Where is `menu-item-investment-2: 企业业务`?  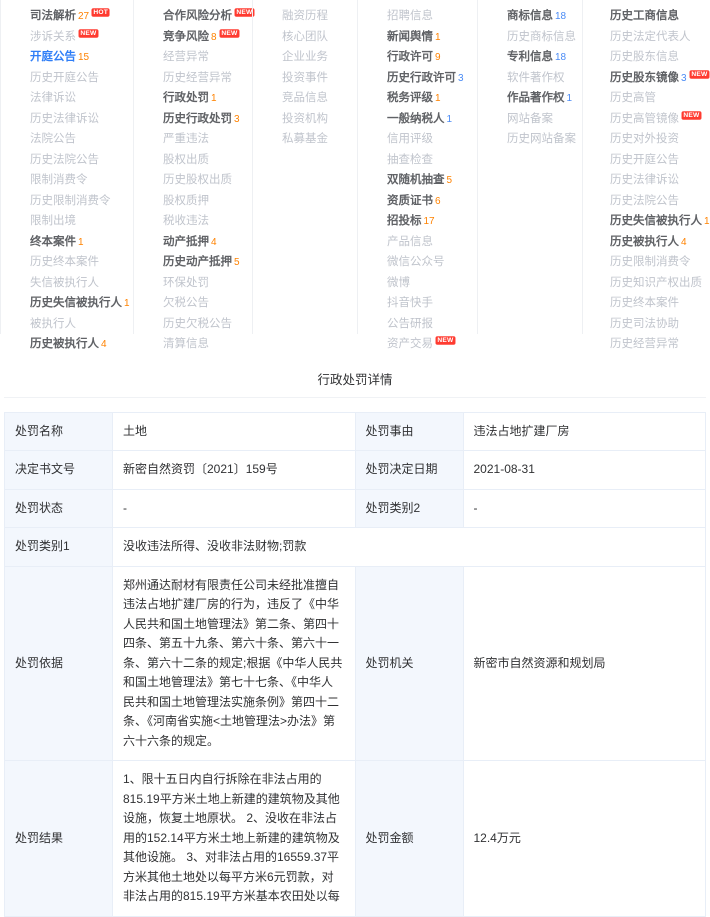
menu-item-investment-2: 企业业务 is located at coordinates (317, 57).